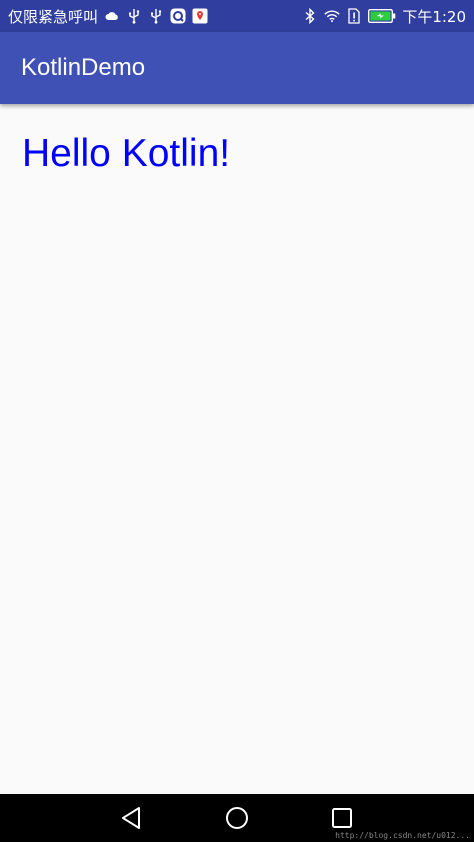 The image size is (474, 842). What do you see at coordinates (53, 16) in the screenshot?
I see `carrier-text: 仅限紧急呼叫` at bounding box center [53, 16].